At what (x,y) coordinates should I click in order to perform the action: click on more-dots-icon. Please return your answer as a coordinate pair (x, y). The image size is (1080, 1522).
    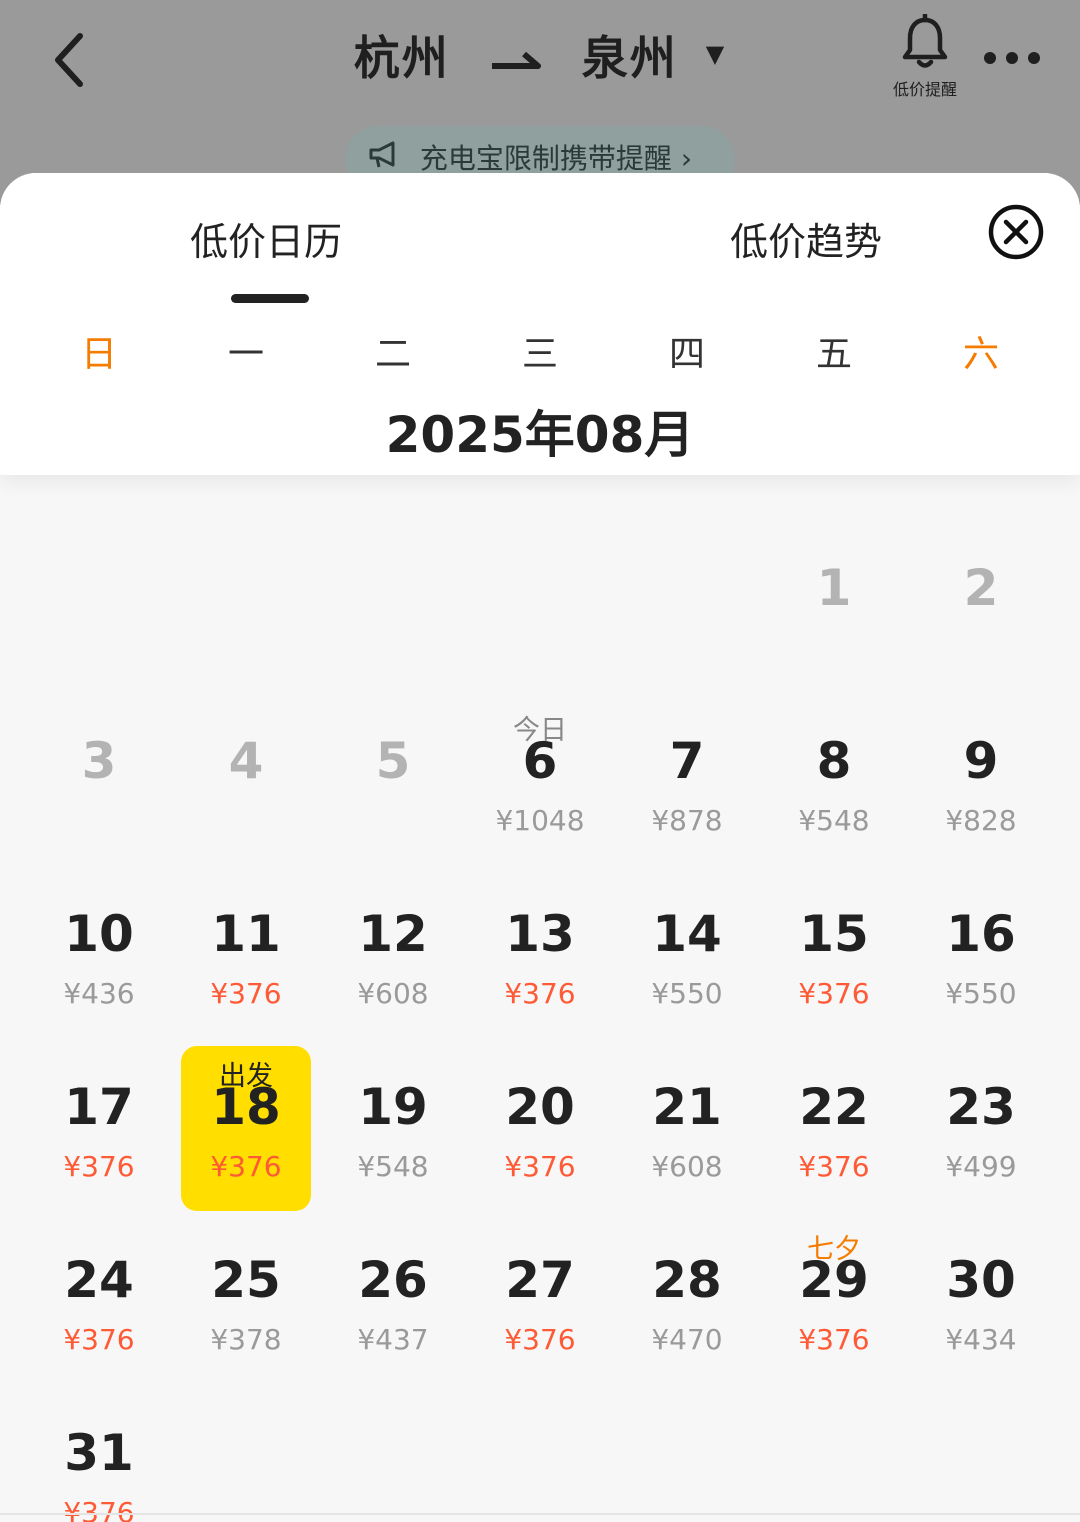
    Looking at the image, I should click on (1012, 58).